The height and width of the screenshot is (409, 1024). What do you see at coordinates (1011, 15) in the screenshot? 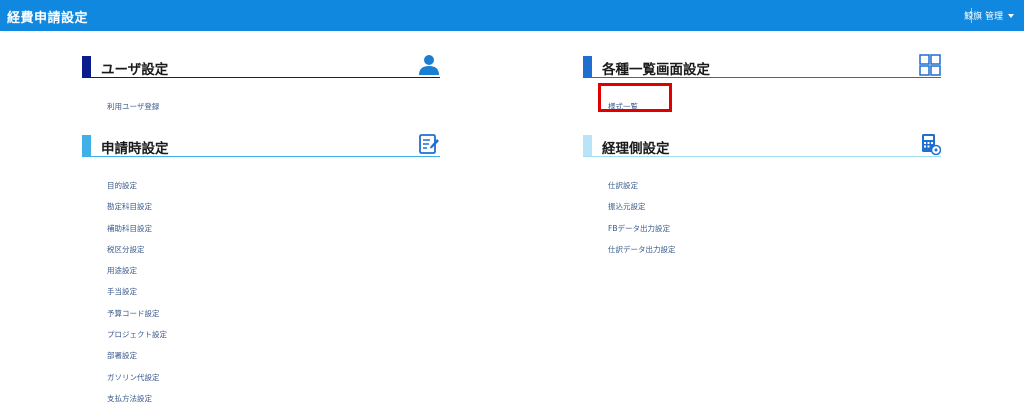
I see `chevron-down-icon` at bounding box center [1011, 15].